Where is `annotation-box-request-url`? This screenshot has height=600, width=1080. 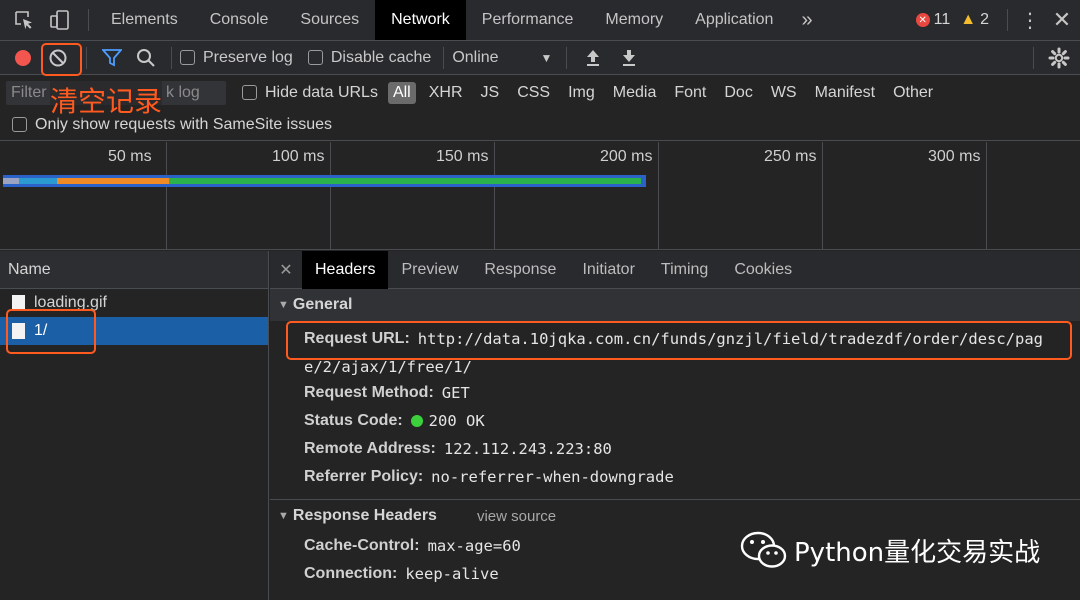 annotation-box-request-url is located at coordinates (679, 340).